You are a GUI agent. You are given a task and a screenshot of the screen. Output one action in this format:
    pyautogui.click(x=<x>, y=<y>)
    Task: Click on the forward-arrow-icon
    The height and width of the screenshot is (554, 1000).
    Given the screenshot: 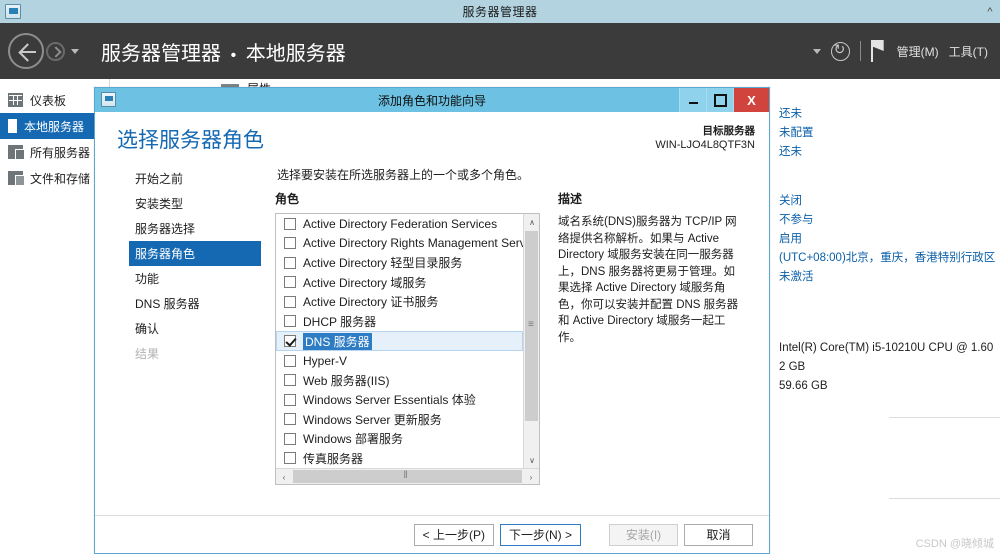 What is the action you would take?
    pyautogui.click(x=55, y=51)
    